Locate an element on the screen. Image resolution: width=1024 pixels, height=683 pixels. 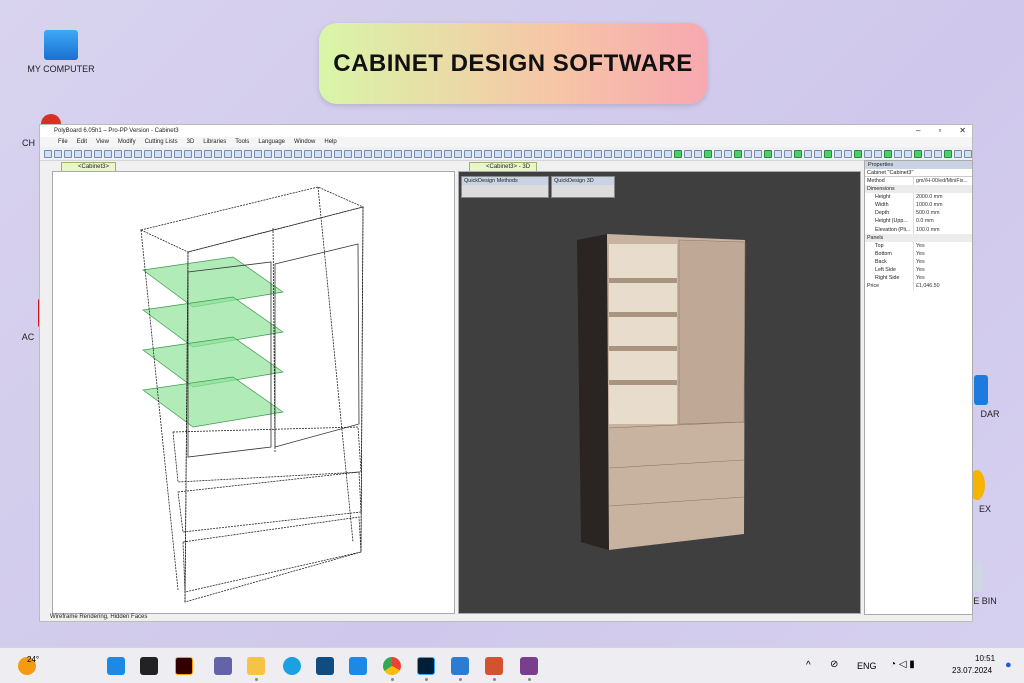
clock-date: 23.07.2024 is located at coordinates (972, 670).